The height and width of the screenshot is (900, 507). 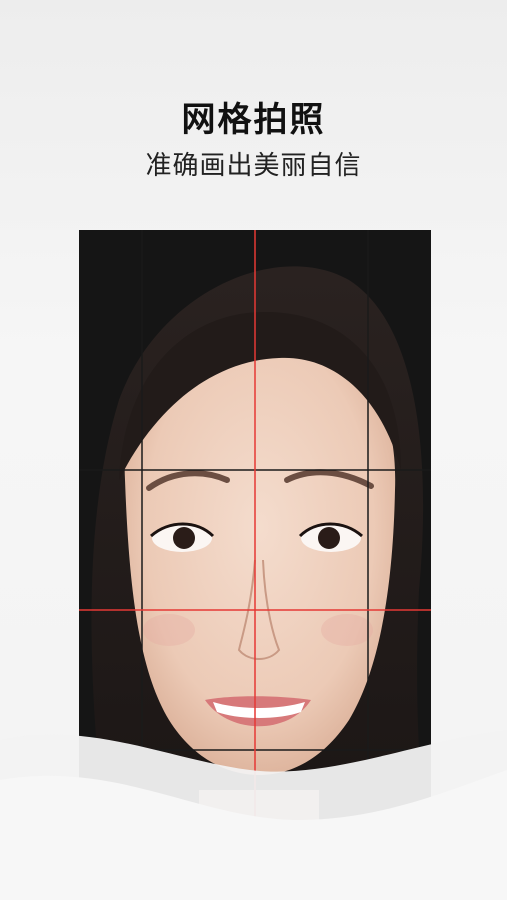 What do you see at coordinates (253, 166) in the screenshot?
I see `promo-subtitle: 准确画出美丽自信` at bounding box center [253, 166].